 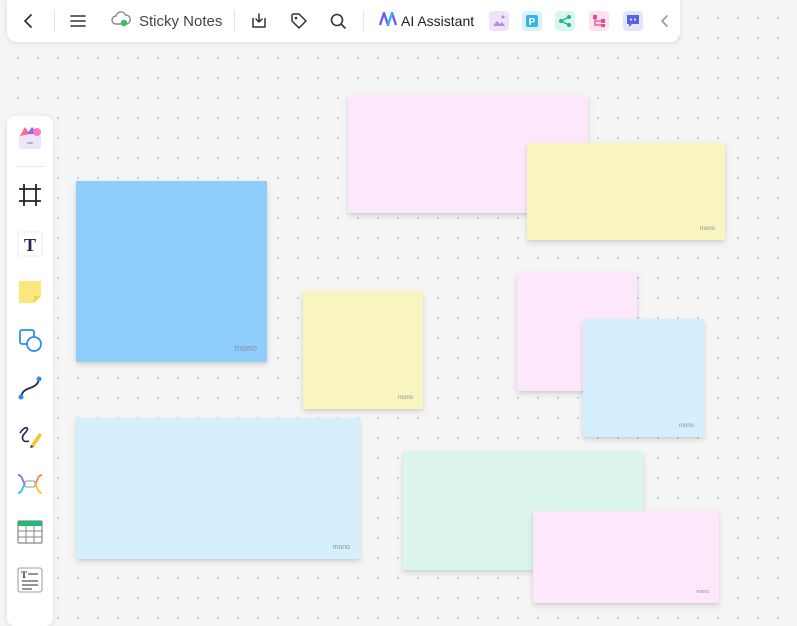 What do you see at coordinates (338, 21) in the screenshot?
I see `search-icon` at bounding box center [338, 21].